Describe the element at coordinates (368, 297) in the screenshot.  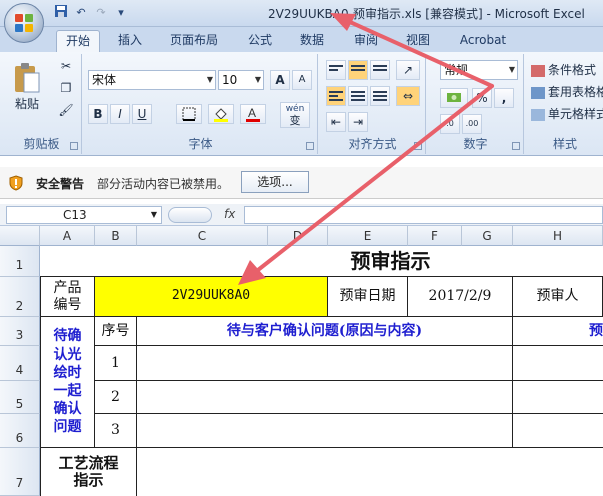
I see `review-date-label: 预审日期` at that location.